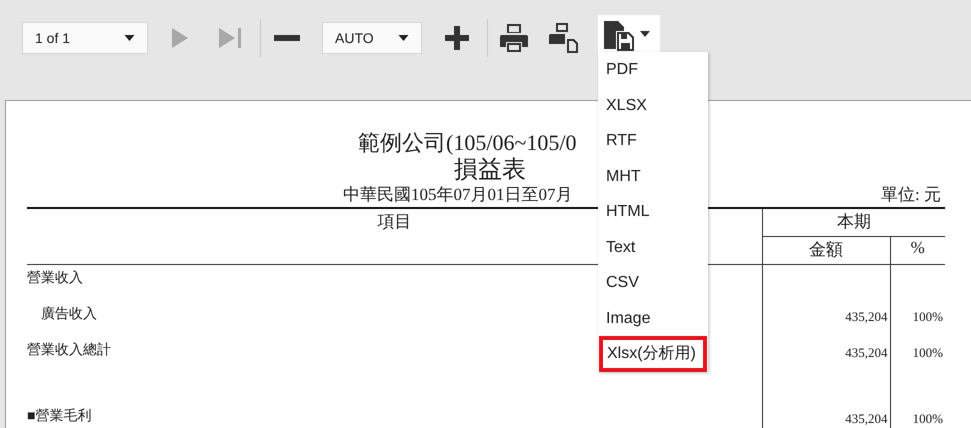 This screenshot has height=428, width=971. I want to click on skip-to-end-icon, so click(230, 38).